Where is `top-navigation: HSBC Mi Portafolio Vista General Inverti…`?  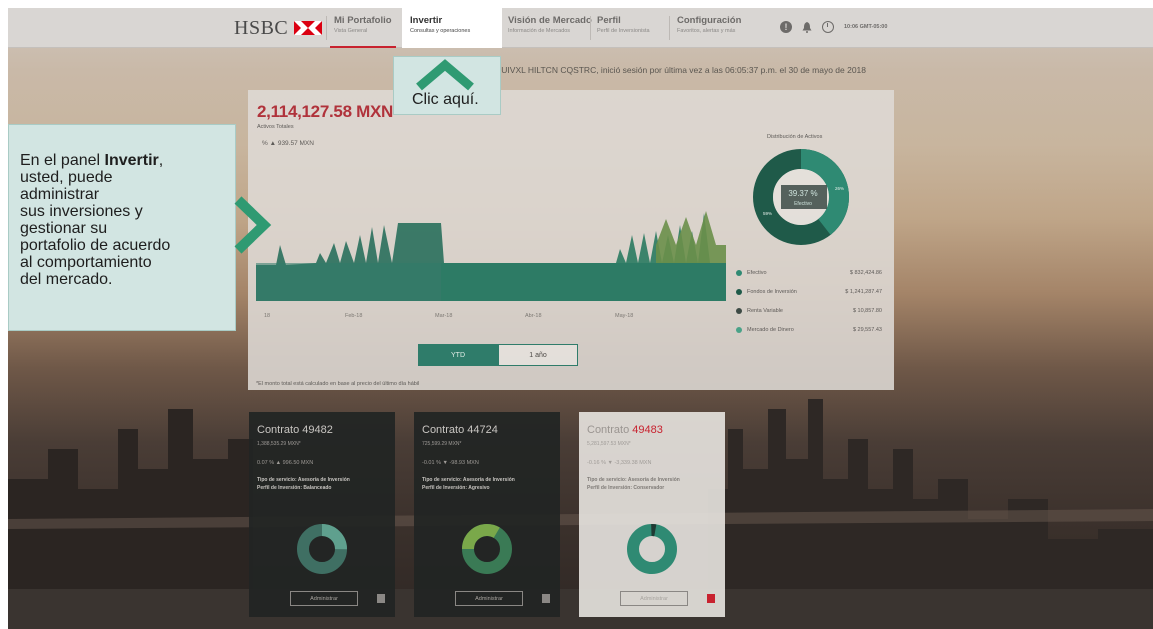 top-navigation: HSBC Mi Portafolio Vista General Inverti… is located at coordinates (580, 28).